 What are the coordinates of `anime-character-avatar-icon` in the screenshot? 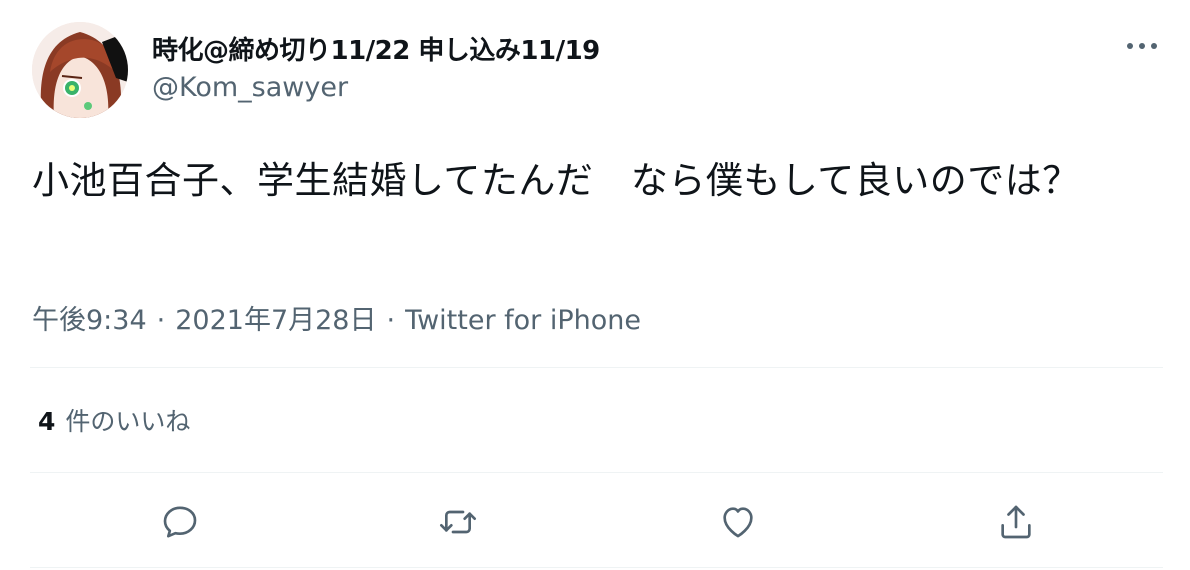 It's located at (80, 70).